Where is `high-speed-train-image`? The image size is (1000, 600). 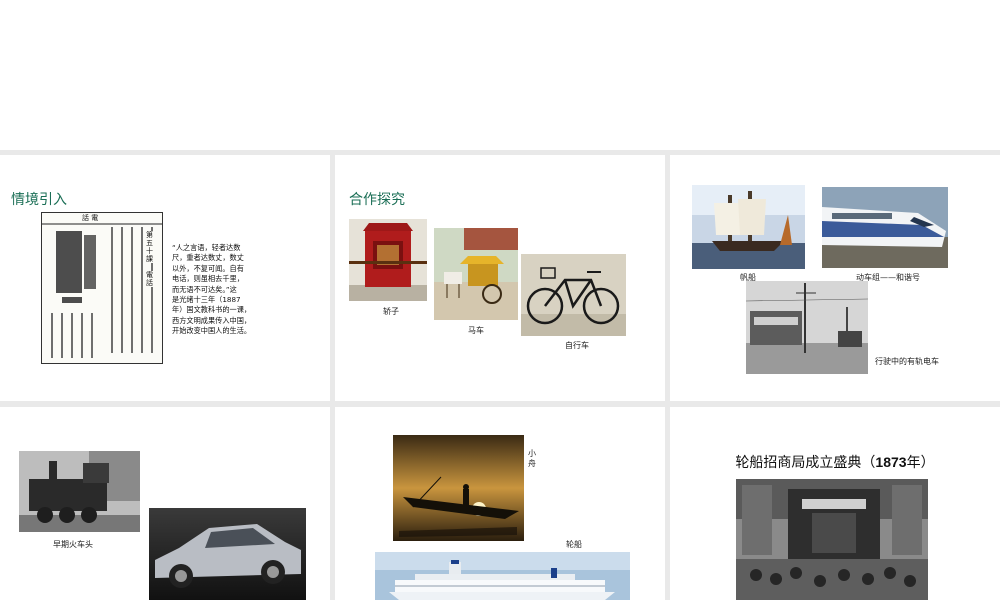 high-speed-train-image is located at coordinates (885, 227).